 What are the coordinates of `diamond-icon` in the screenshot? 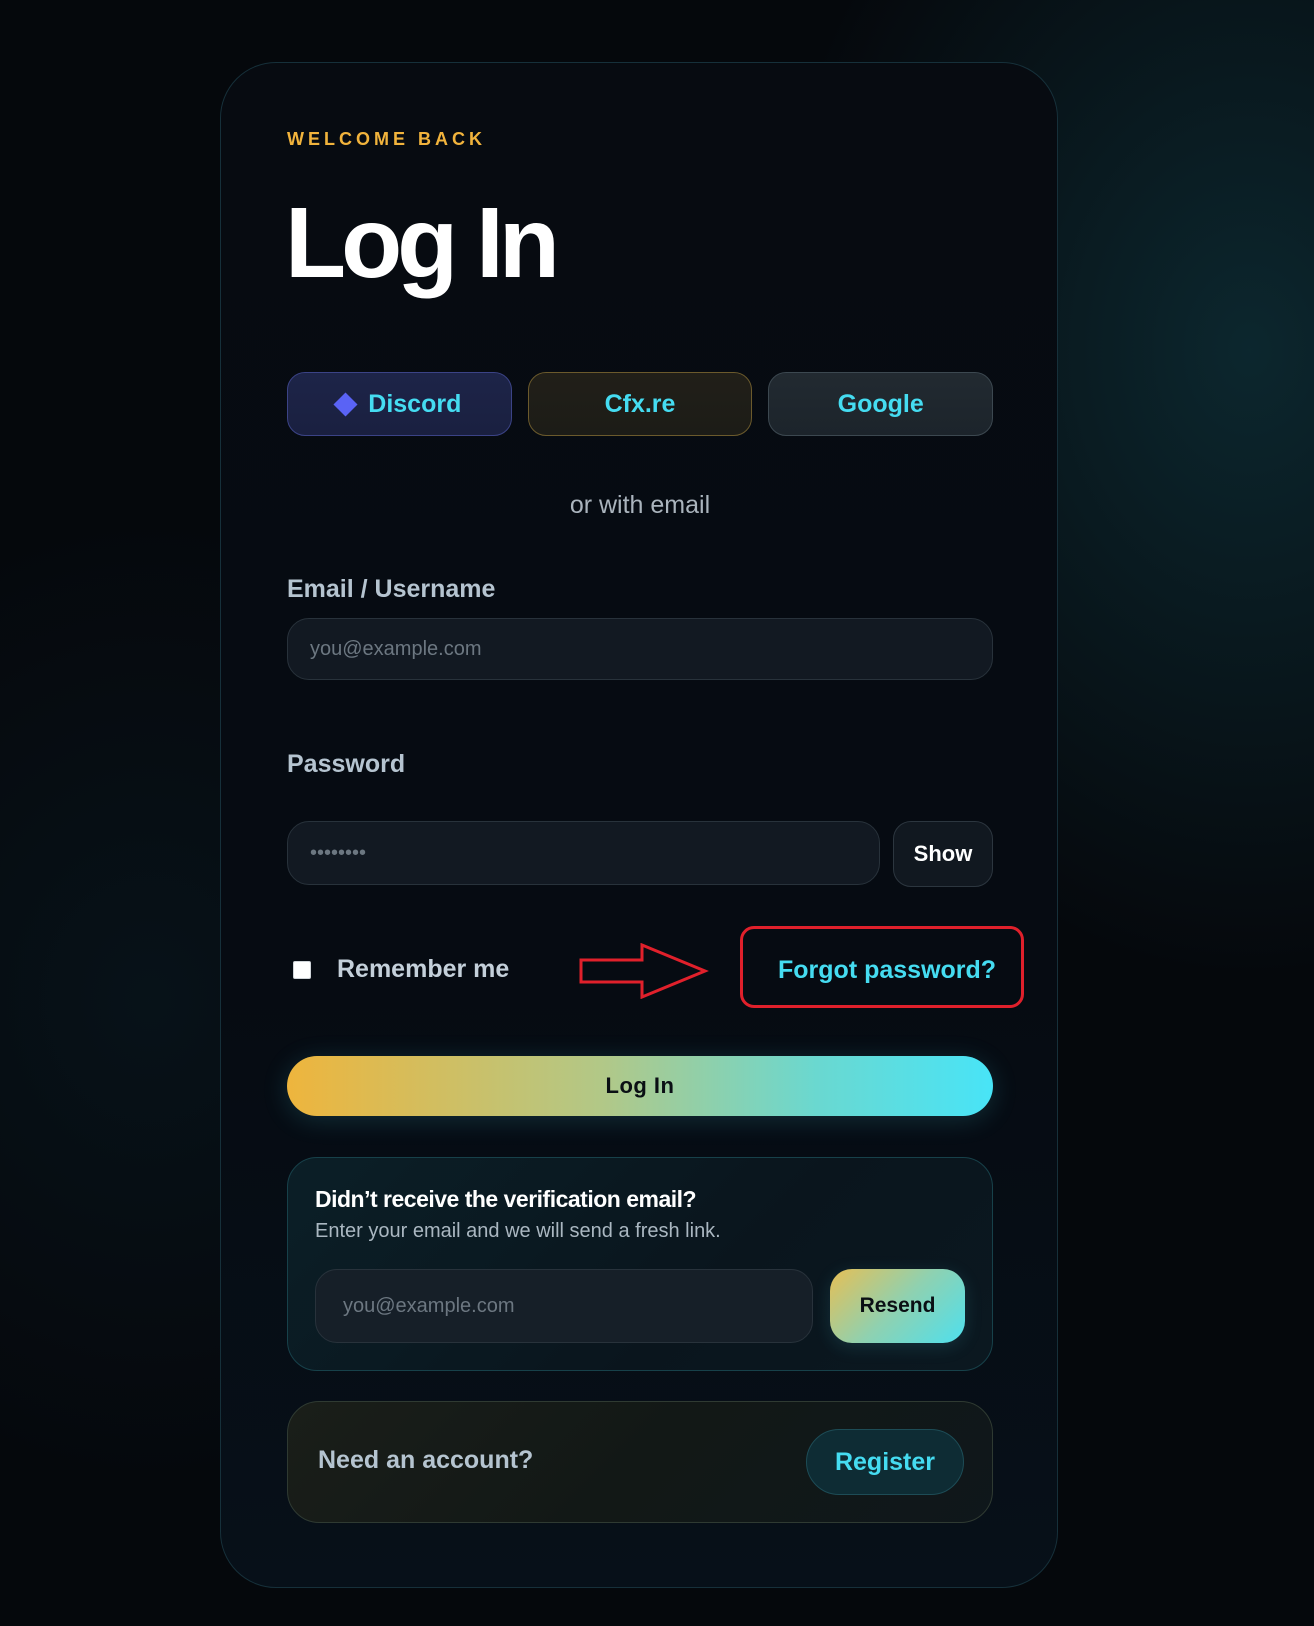 It's located at (345, 404).